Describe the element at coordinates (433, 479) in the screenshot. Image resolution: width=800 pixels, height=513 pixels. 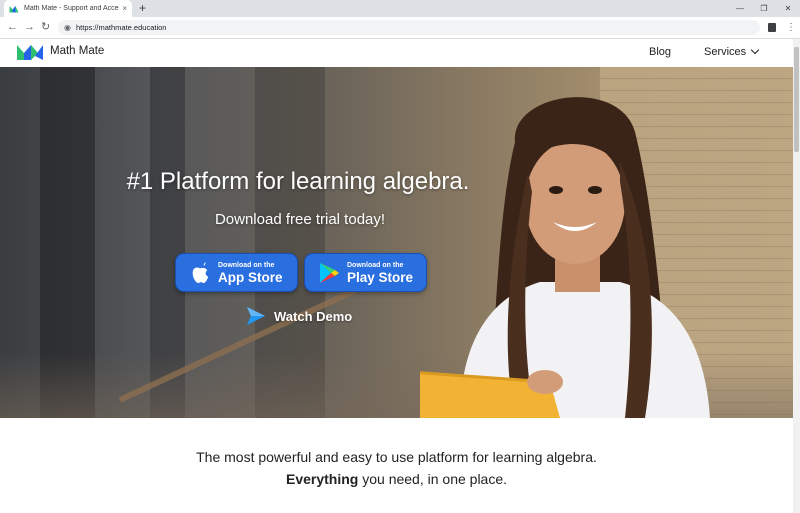
I see `tagline-line-2-rest: you need, in one place.` at that location.